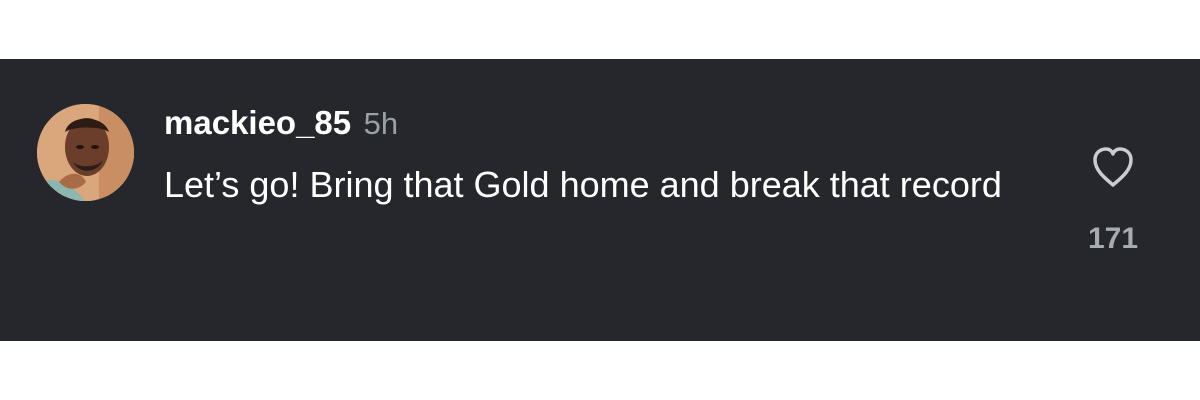  I want to click on comment-meta: mackieo_85 5h, so click(281, 123).